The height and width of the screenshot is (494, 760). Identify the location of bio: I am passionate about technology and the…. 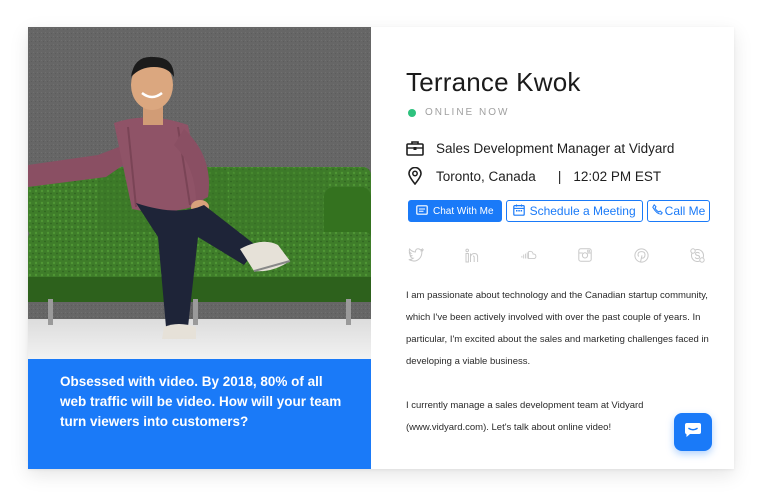
(561, 362).